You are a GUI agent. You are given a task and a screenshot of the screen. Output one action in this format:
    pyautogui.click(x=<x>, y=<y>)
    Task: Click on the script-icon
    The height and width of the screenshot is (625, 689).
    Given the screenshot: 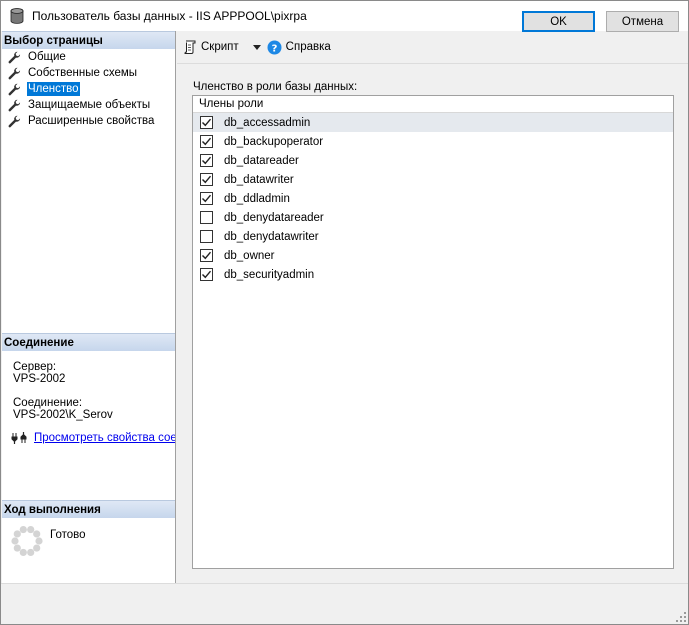 What is the action you would take?
    pyautogui.click(x=190, y=47)
    